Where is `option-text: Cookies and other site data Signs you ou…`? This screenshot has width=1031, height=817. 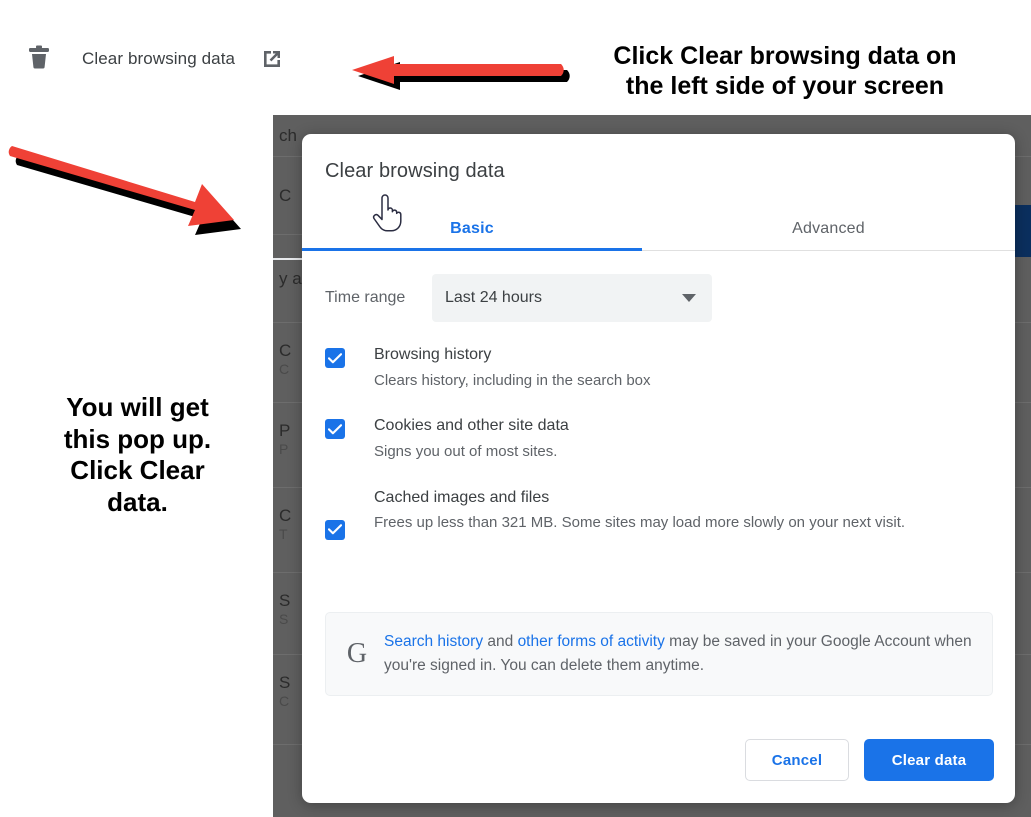
option-text: Cookies and other site data Signs you ou… is located at coordinates (471, 438).